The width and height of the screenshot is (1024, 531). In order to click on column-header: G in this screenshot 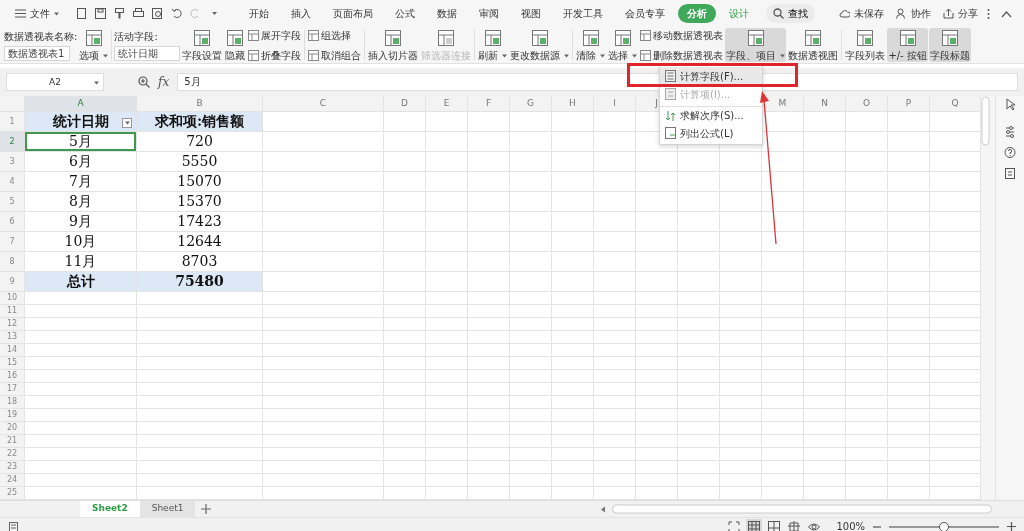, I will do `click(530, 103)`.